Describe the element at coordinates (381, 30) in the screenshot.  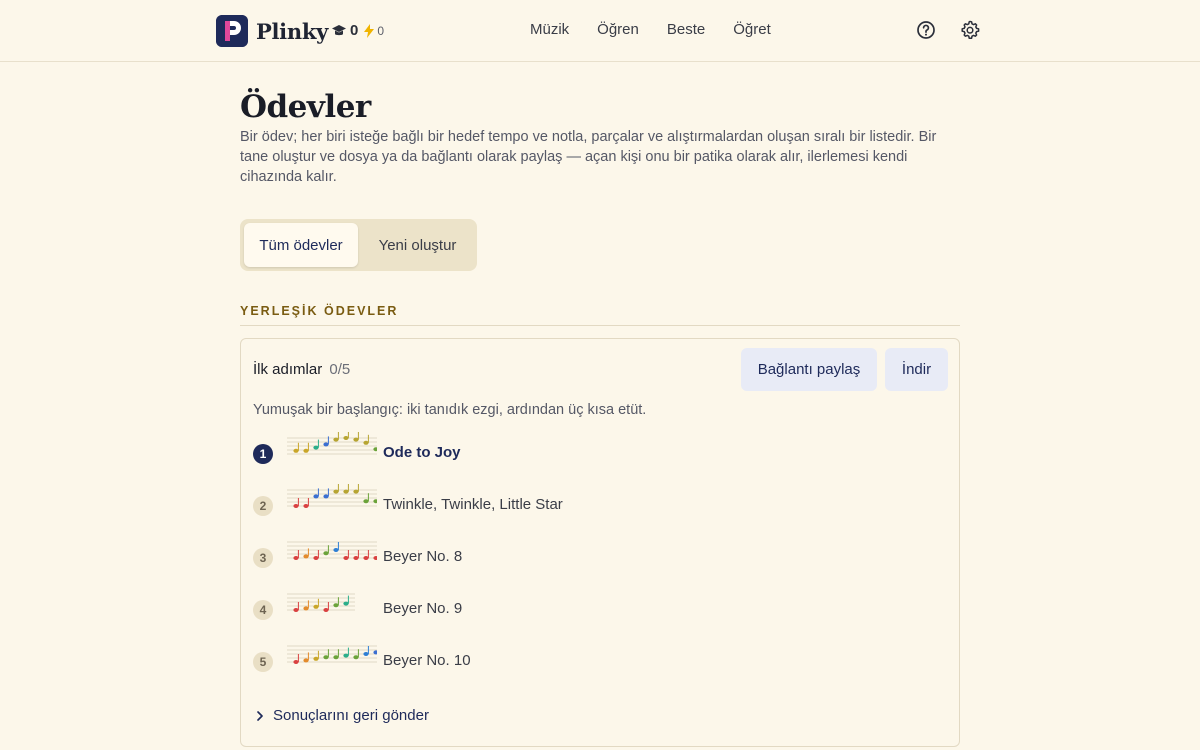
I see `lightning-count: 0` at that location.